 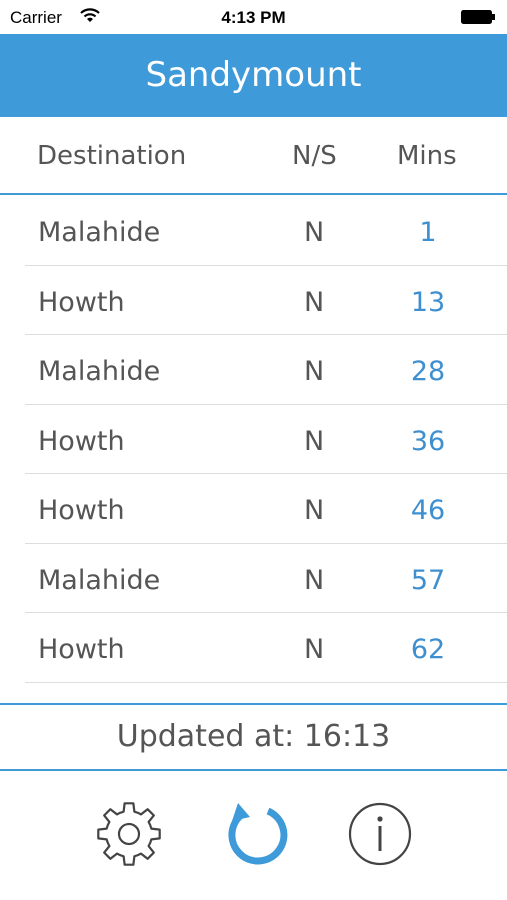 I want to click on departure-row: Howth N 36, so click(x=253, y=440).